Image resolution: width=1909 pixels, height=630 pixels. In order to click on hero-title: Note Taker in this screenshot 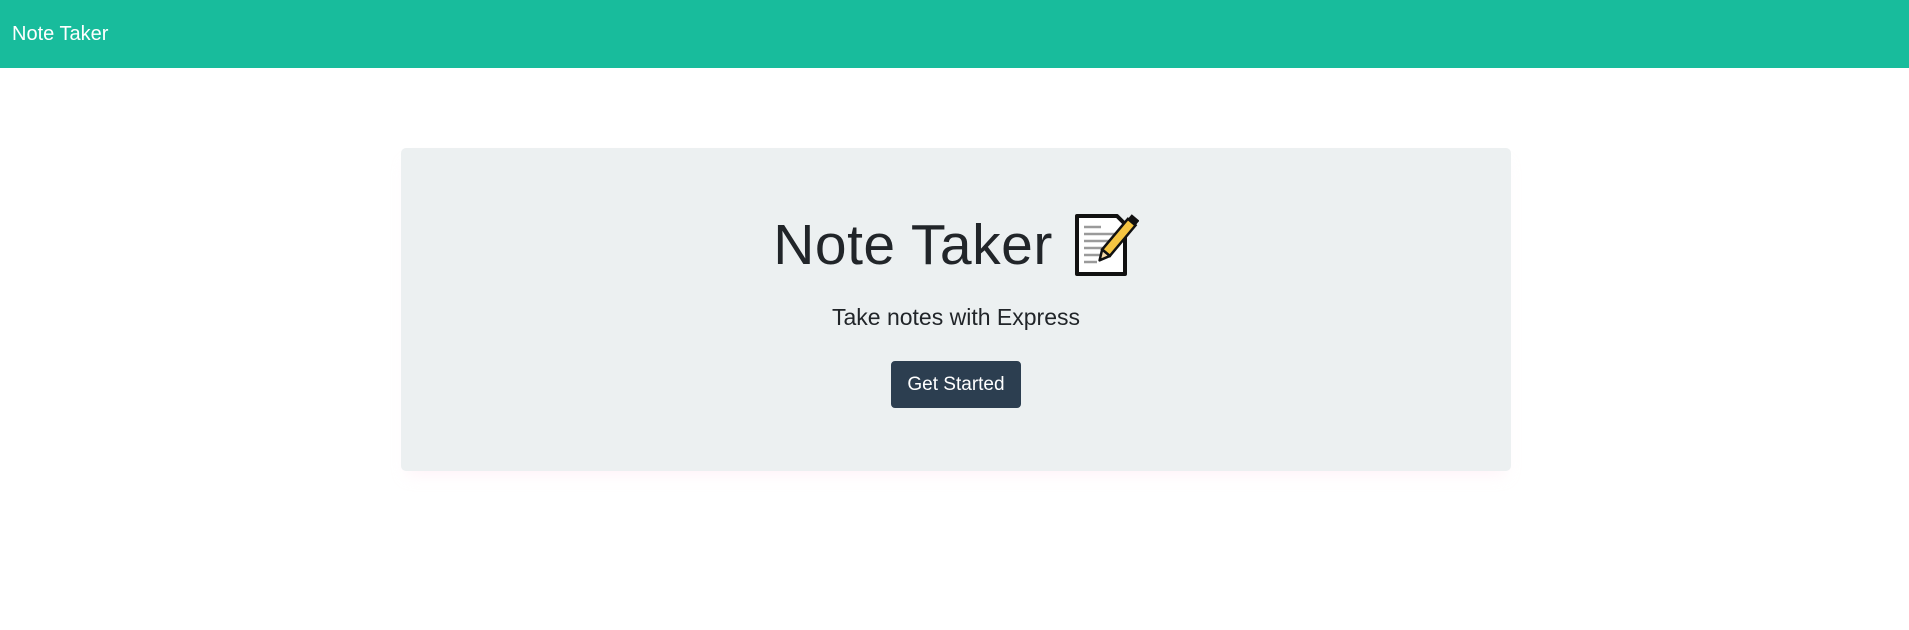, I will do `click(913, 244)`.